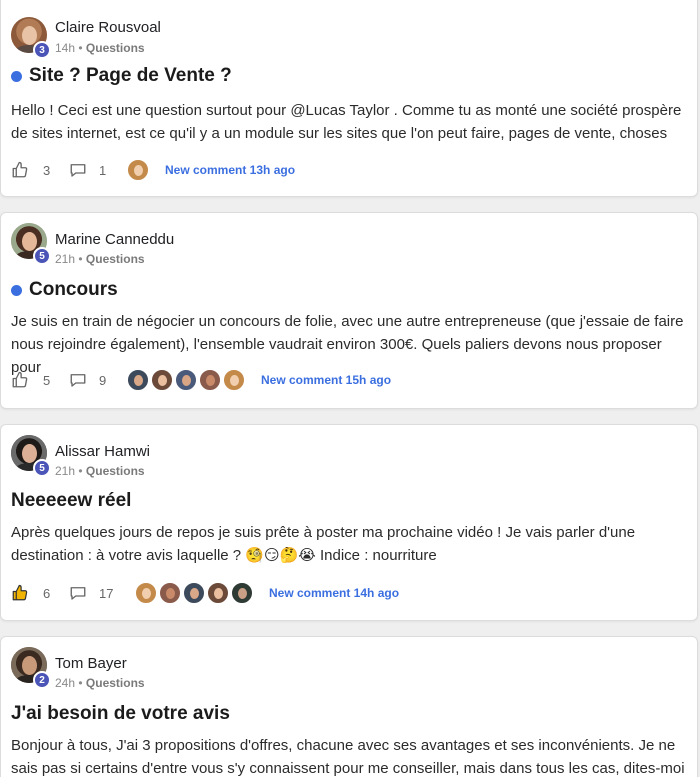 This screenshot has width=700, height=777. What do you see at coordinates (230, 170) in the screenshot?
I see `new-comment-link: New comment 13h ago` at bounding box center [230, 170].